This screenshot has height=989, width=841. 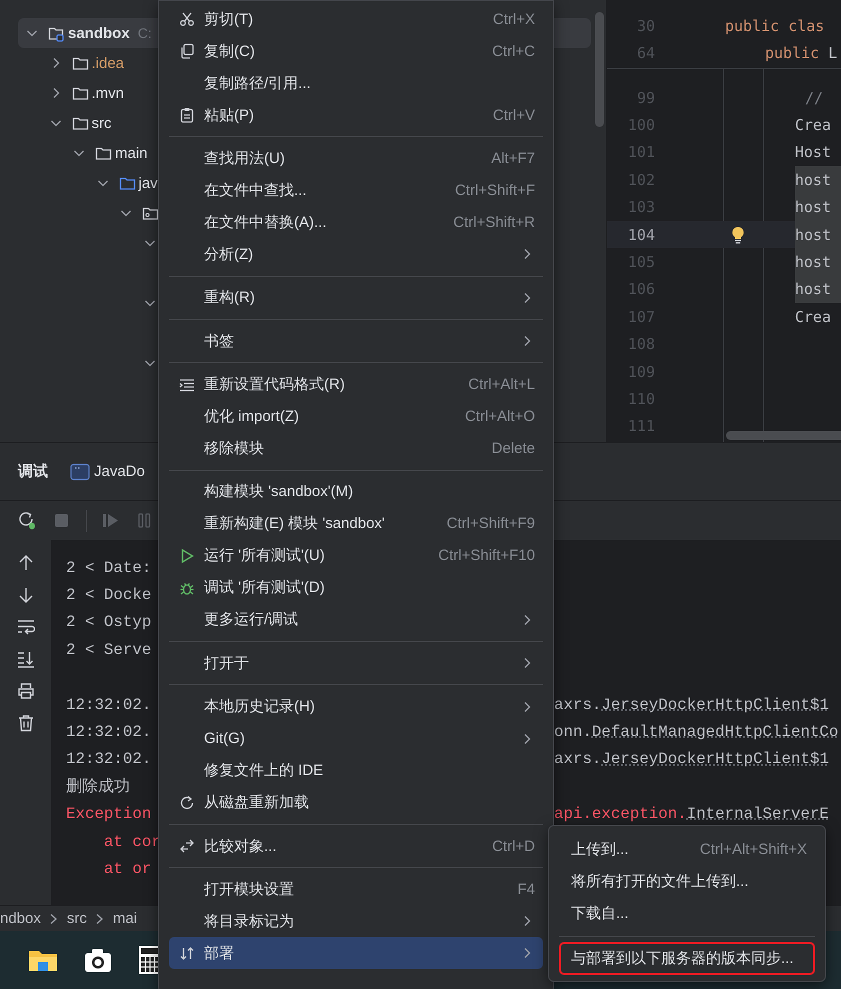 What do you see at coordinates (715, 732) in the screenshot?
I see `console-link: DefaultManagedHttpClientCo` at bounding box center [715, 732].